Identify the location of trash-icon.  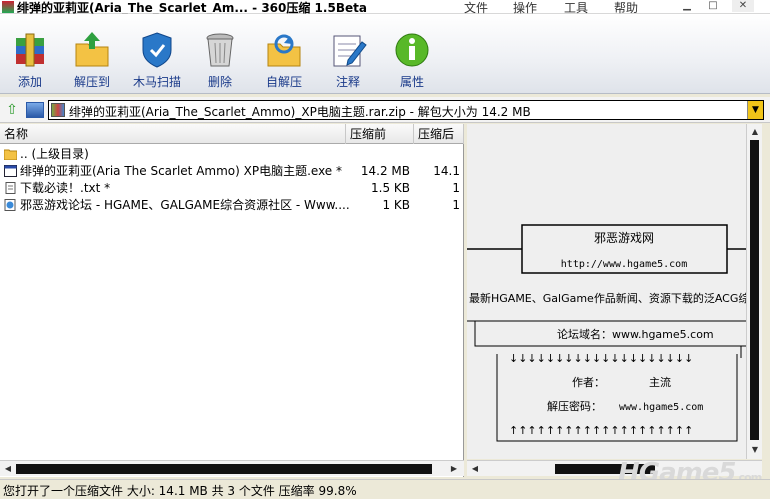
(220, 50).